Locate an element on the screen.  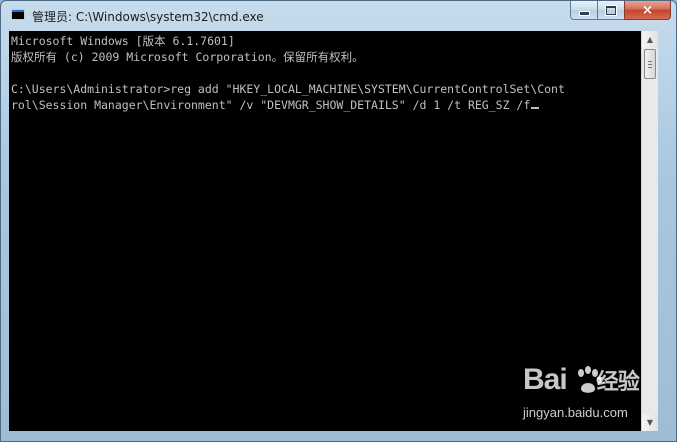
watermark-logo-left: Bai is located at coordinates (545, 379).